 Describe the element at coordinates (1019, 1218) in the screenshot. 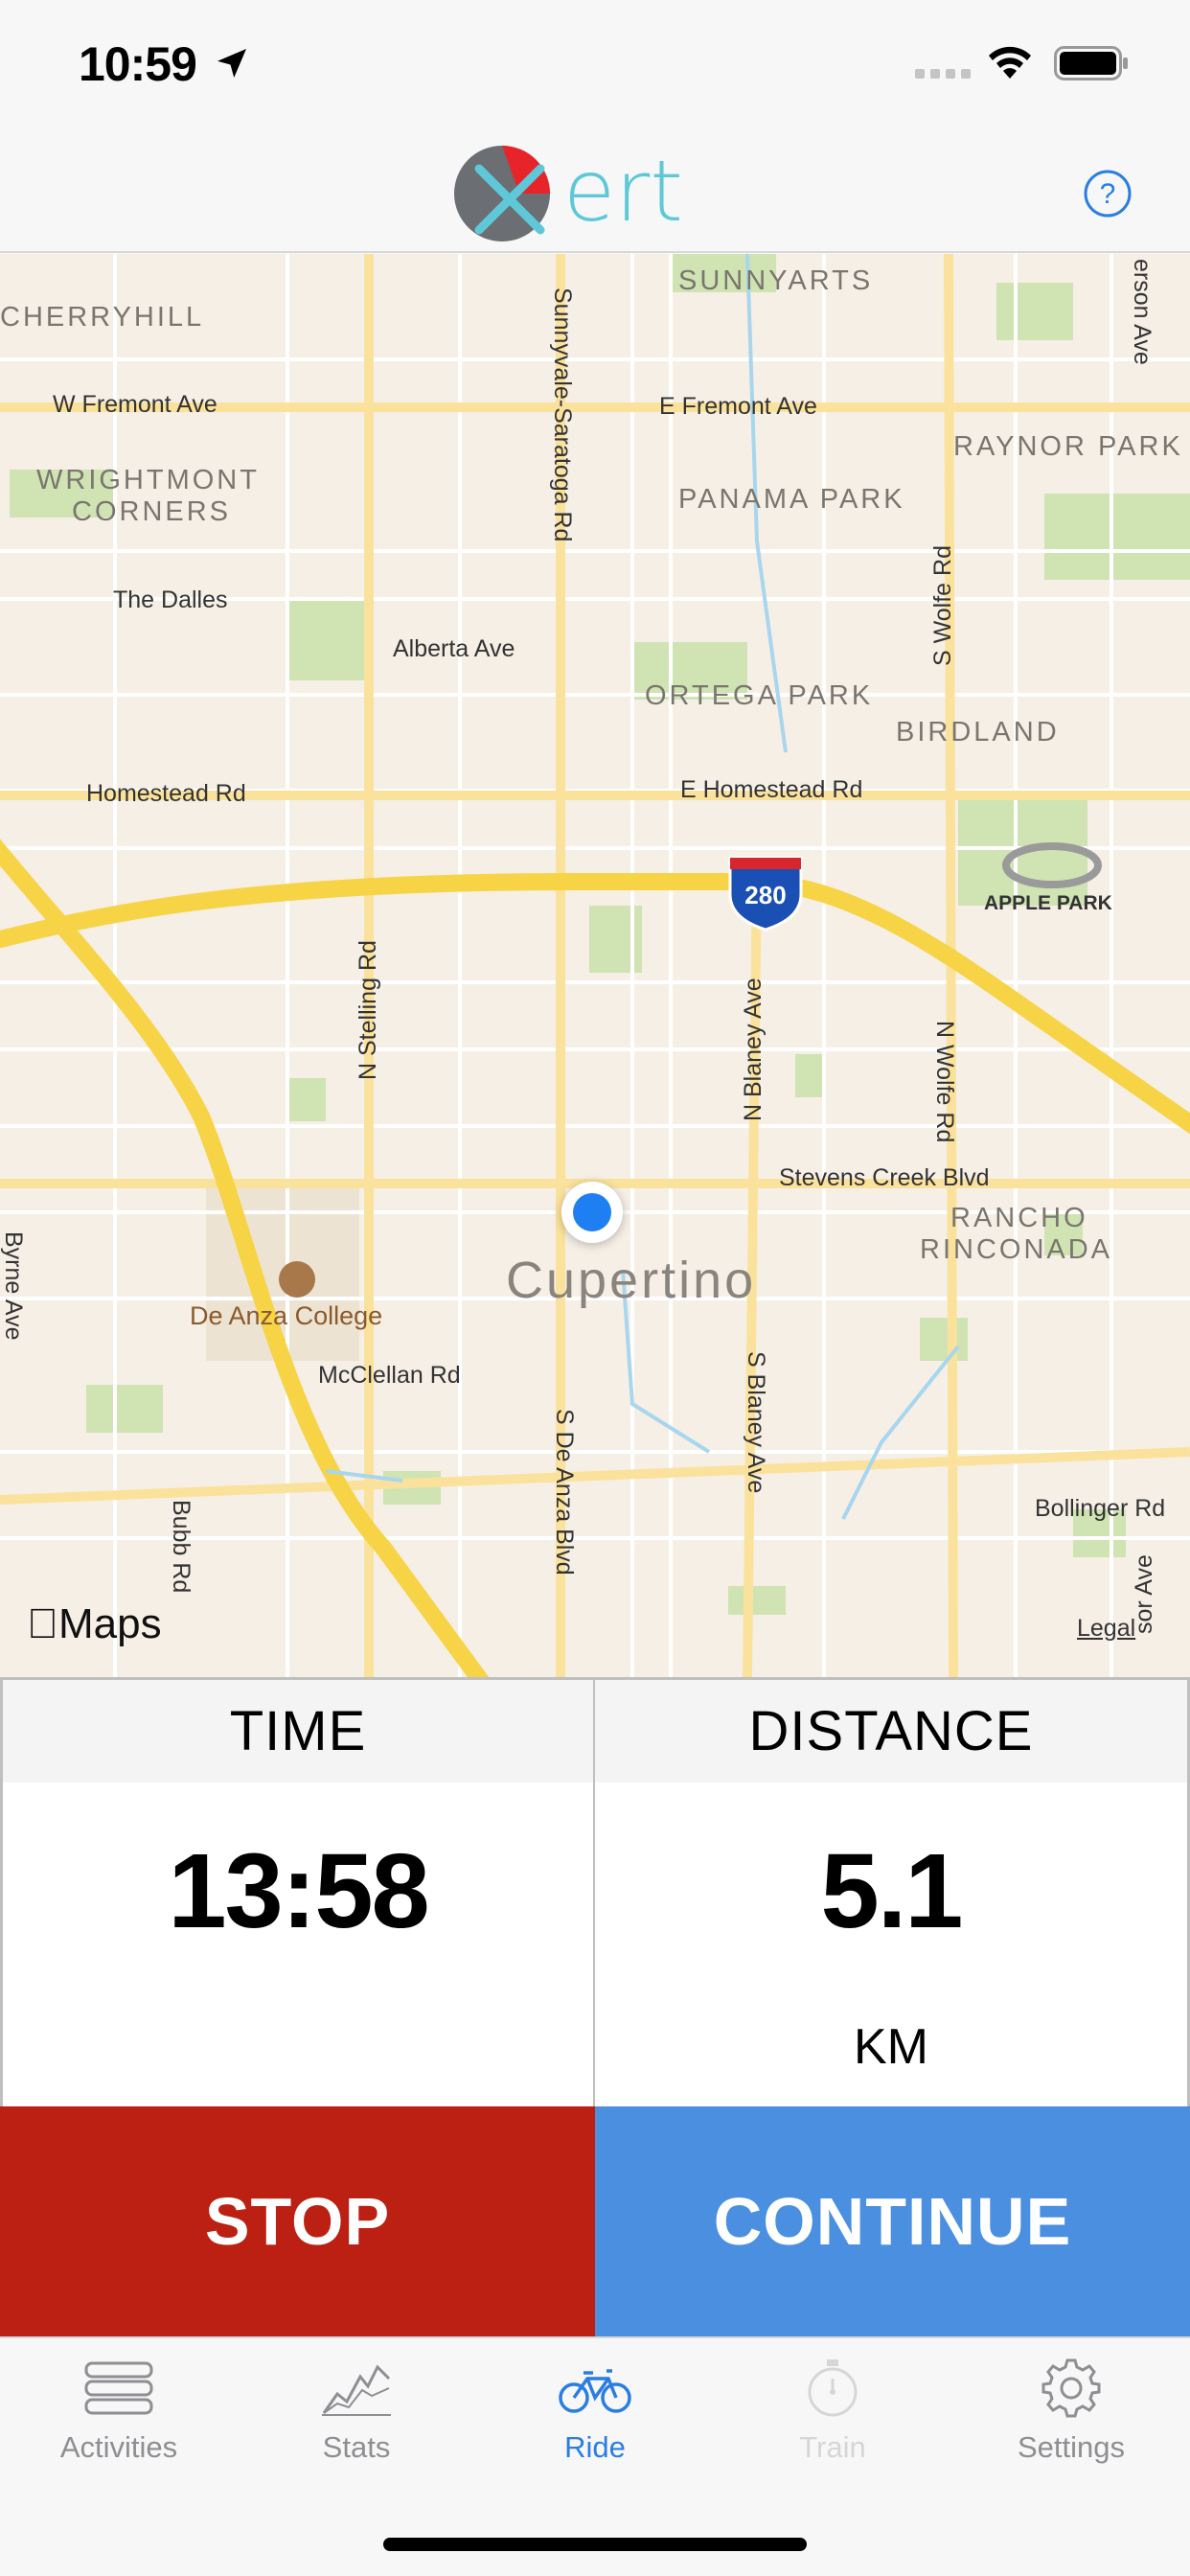

I see `map-district-label: RANCHO` at that location.